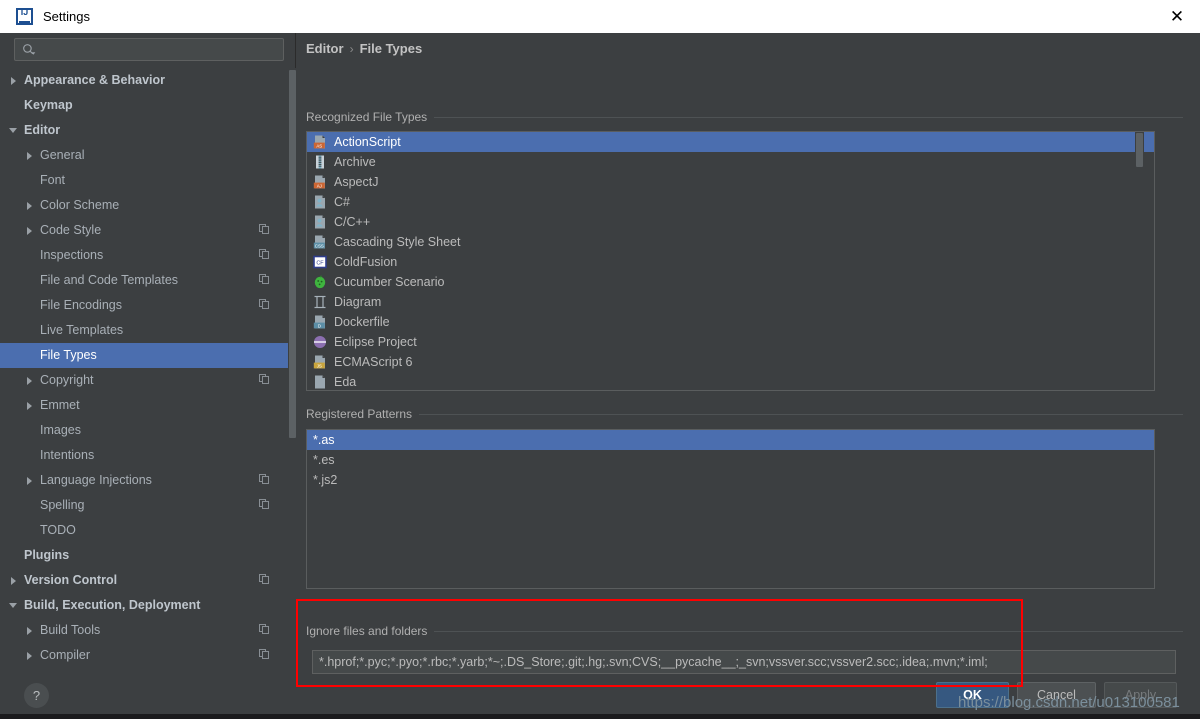 This screenshot has height=719, width=1200. What do you see at coordinates (320, 282) in the screenshot?
I see `cucumber-file-icon` at bounding box center [320, 282].